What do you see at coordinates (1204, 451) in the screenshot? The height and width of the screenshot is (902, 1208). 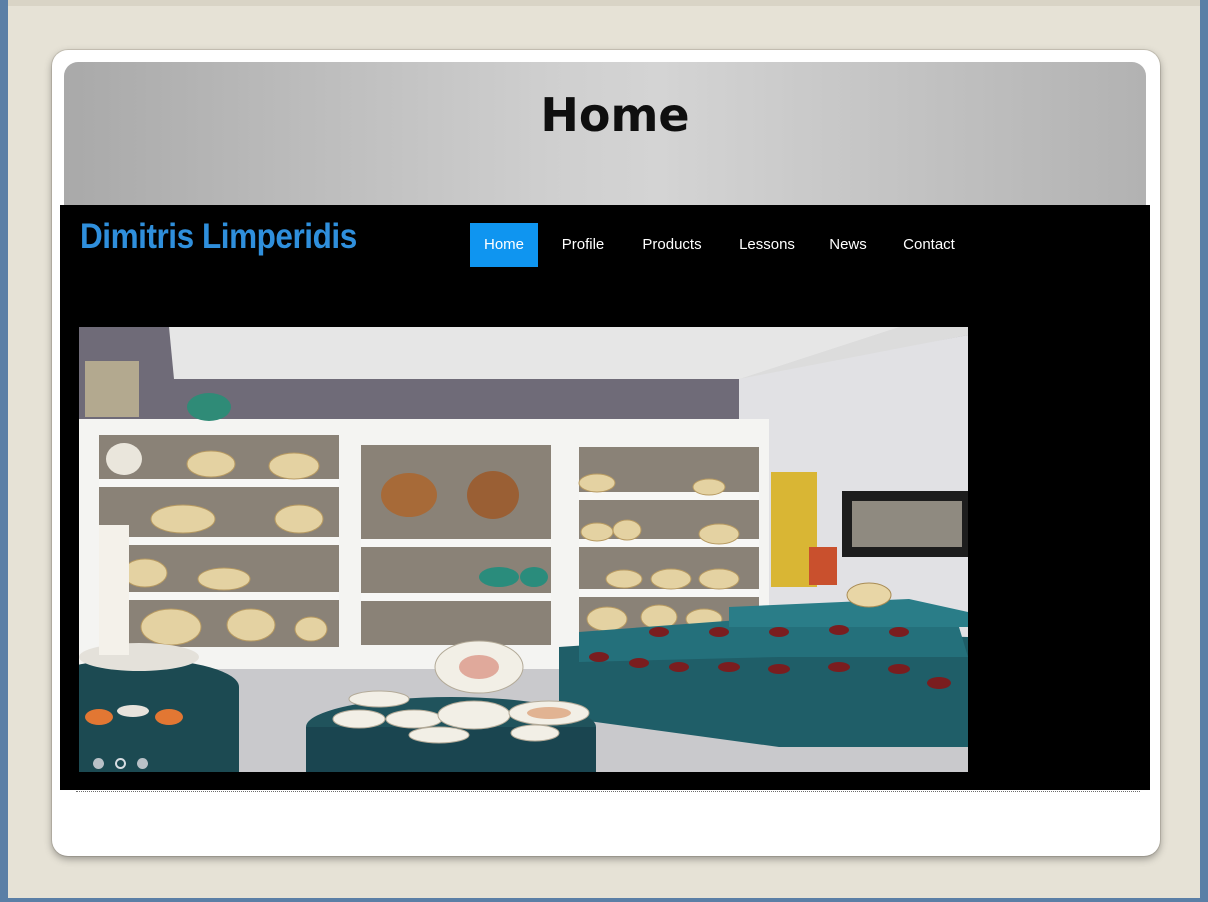 I see `window-right-border` at bounding box center [1204, 451].